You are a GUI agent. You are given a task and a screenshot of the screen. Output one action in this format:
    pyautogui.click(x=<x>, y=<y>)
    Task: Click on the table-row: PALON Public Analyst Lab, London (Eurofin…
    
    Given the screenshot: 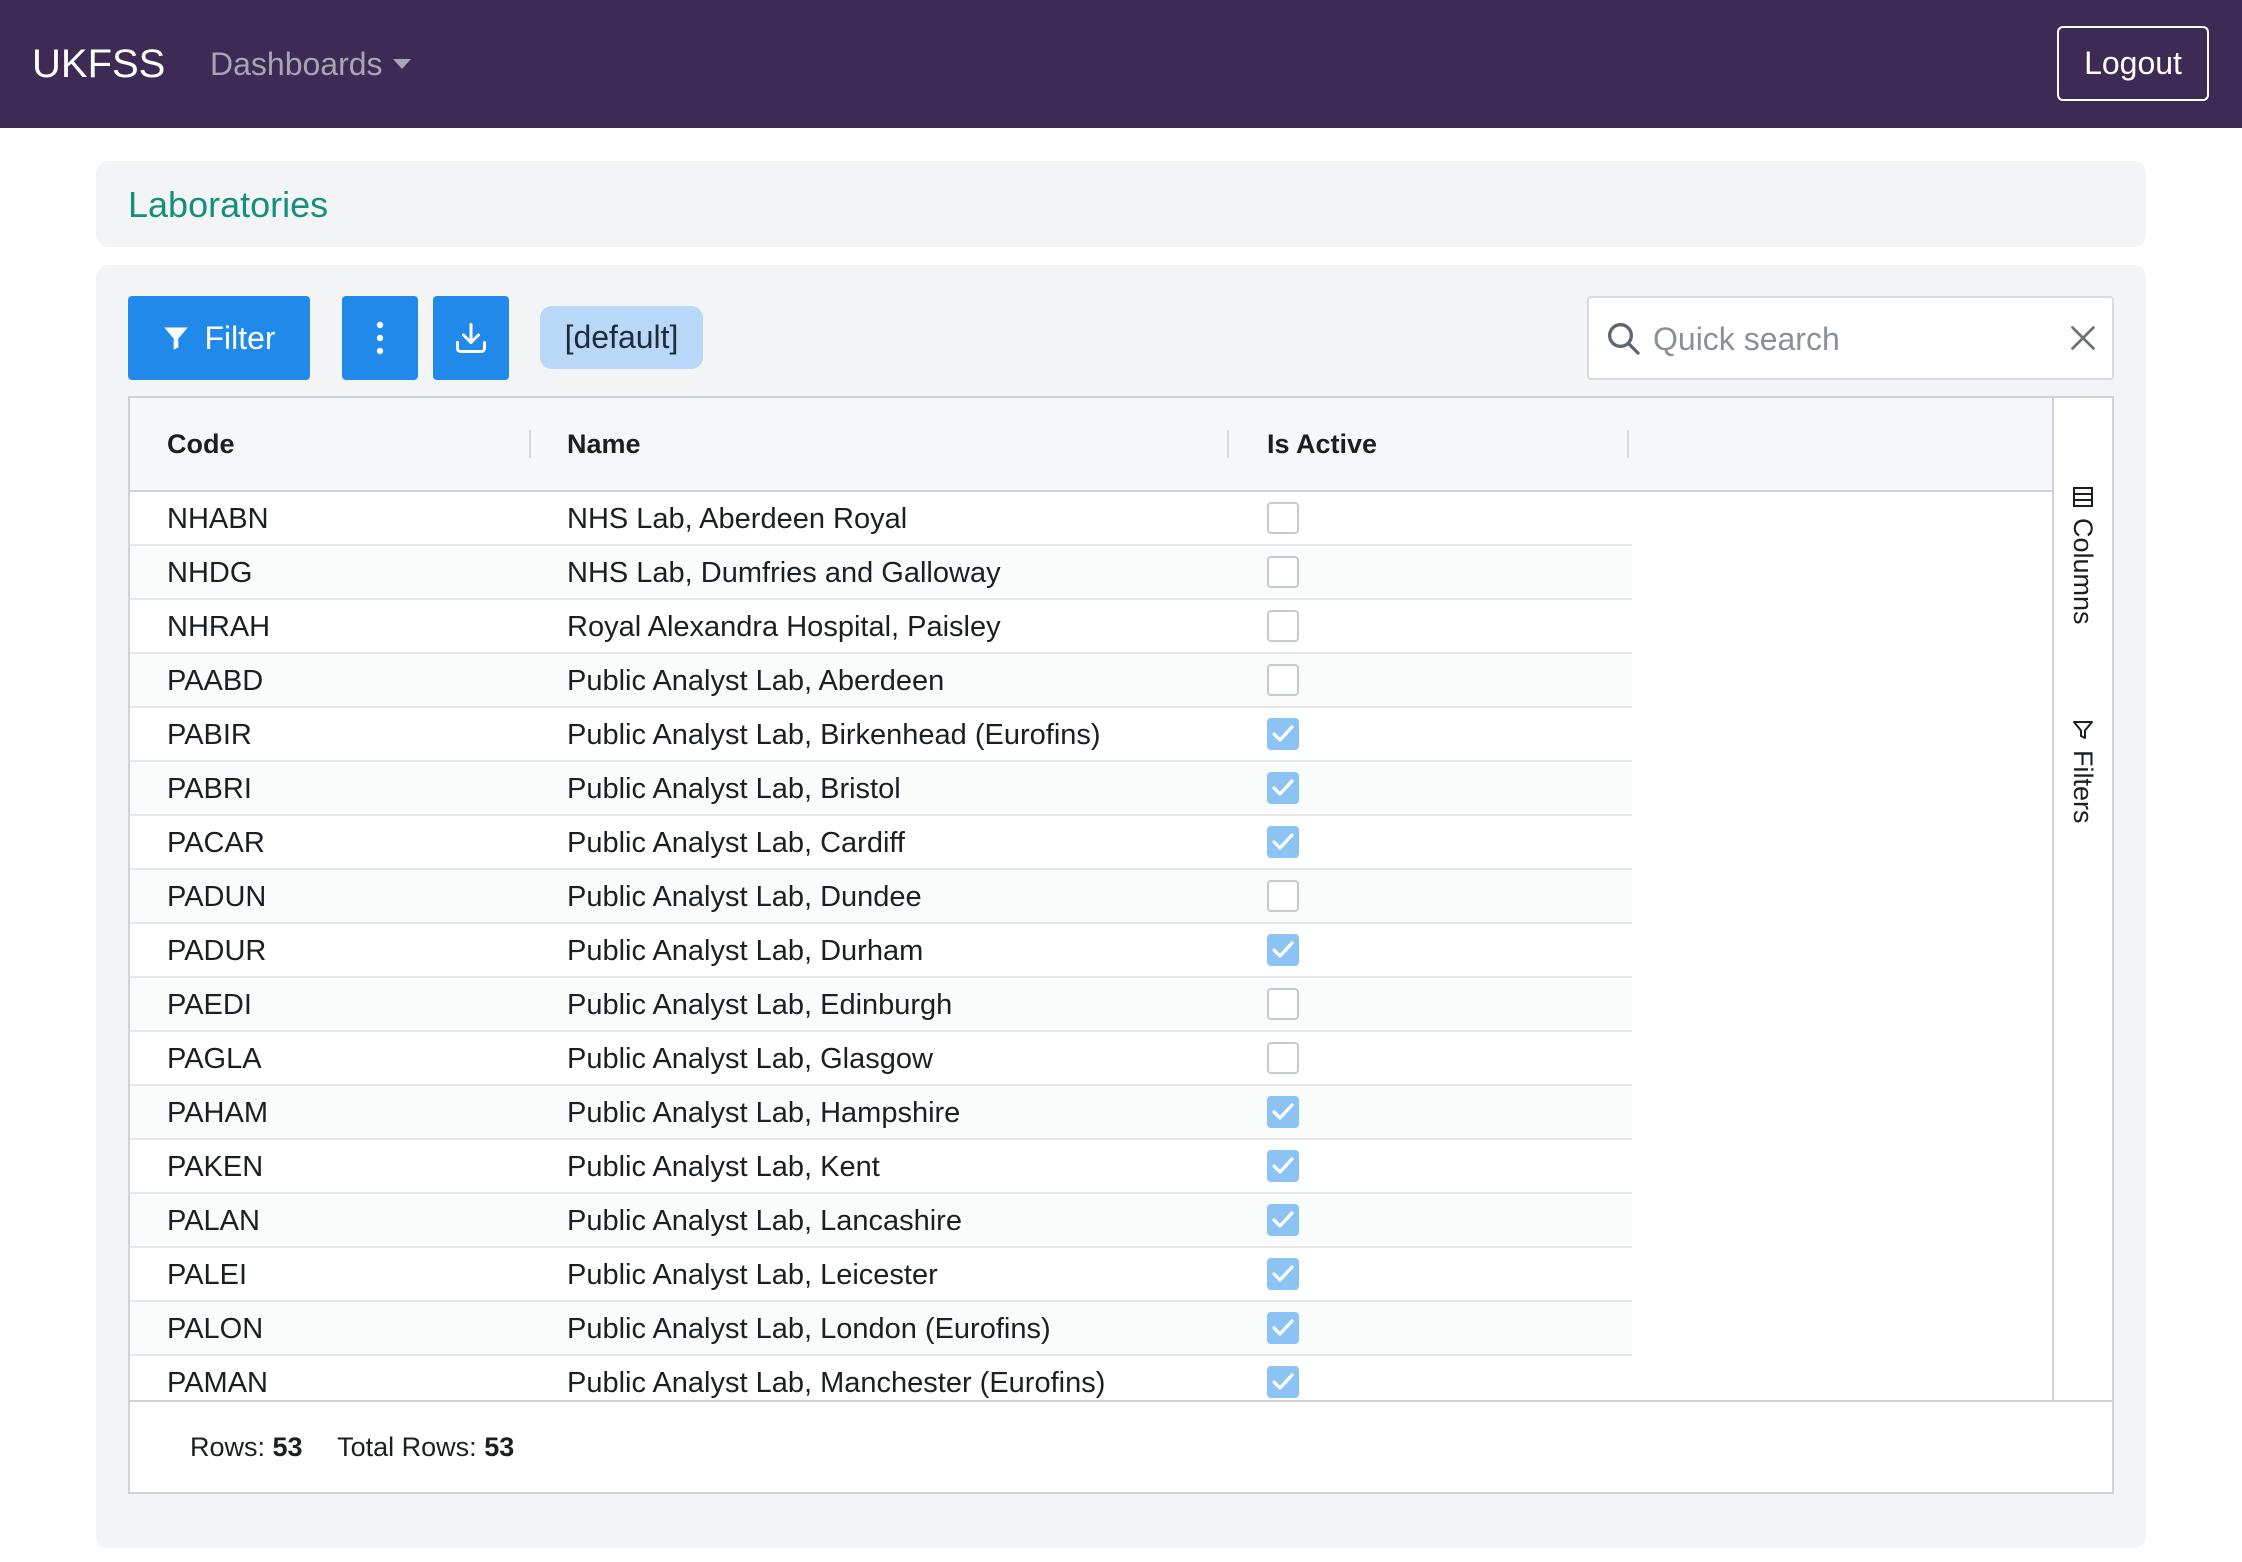 What is the action you would take?
    pyautogui.click(x=881, y=1329)
    